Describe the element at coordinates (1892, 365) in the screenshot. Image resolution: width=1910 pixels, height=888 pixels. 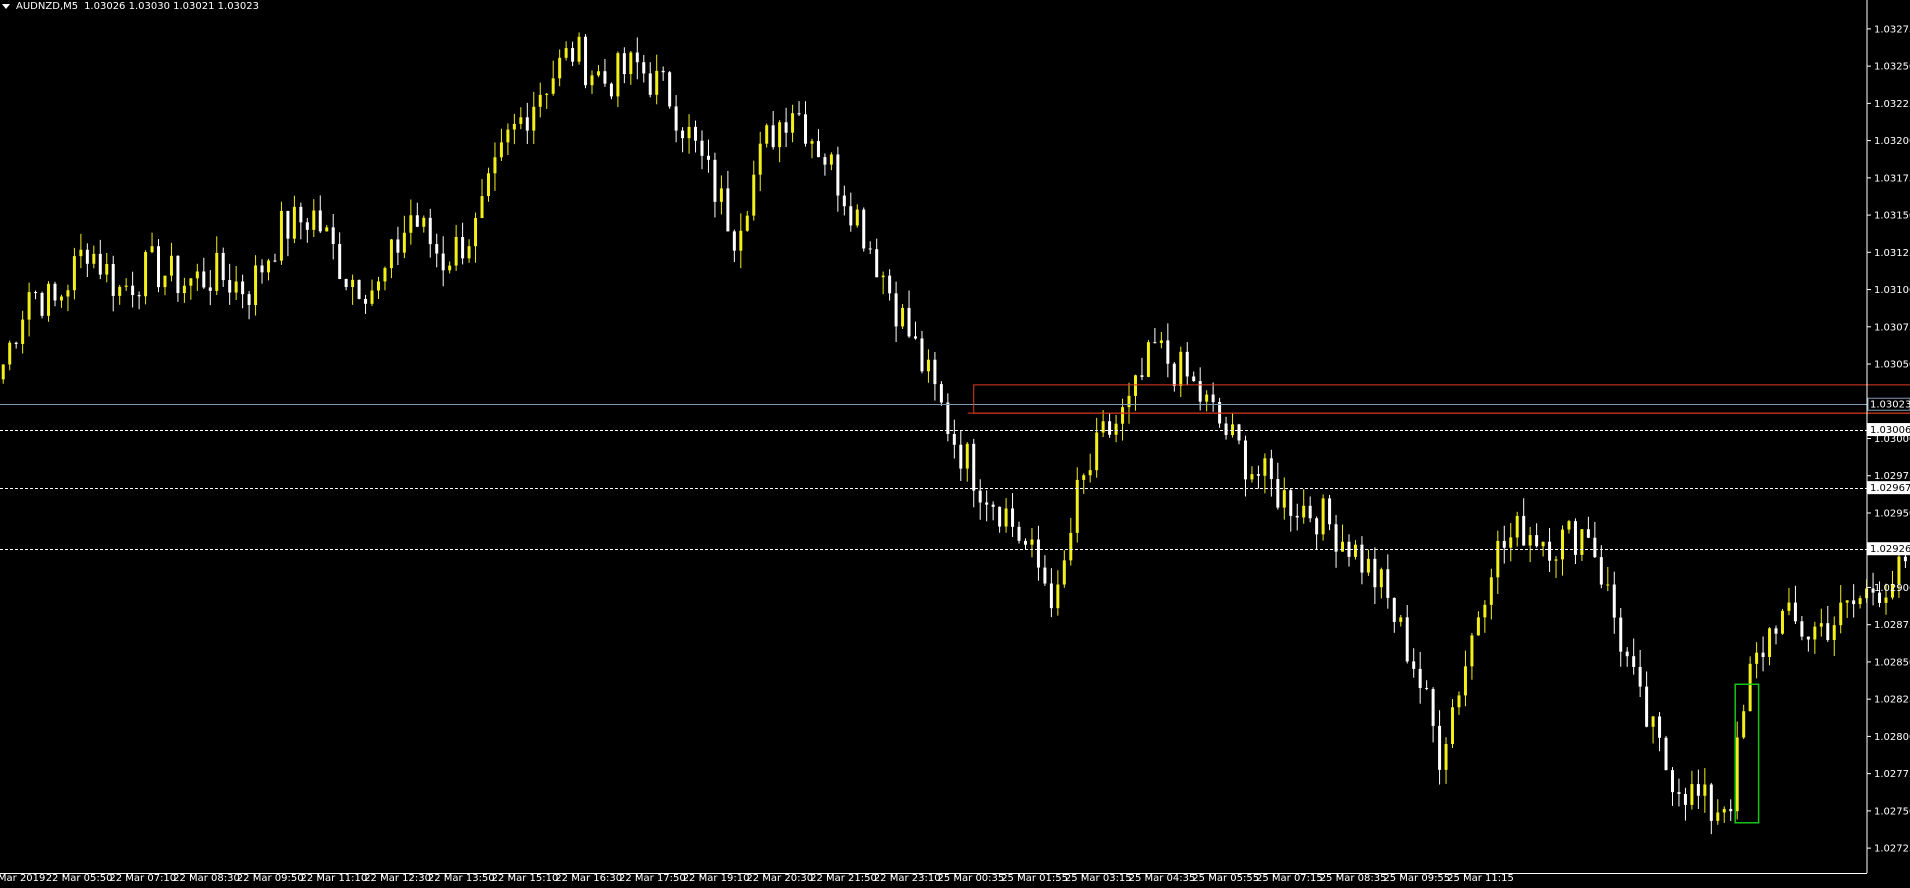
I see `price-axis-label: 1.03050` at that location.